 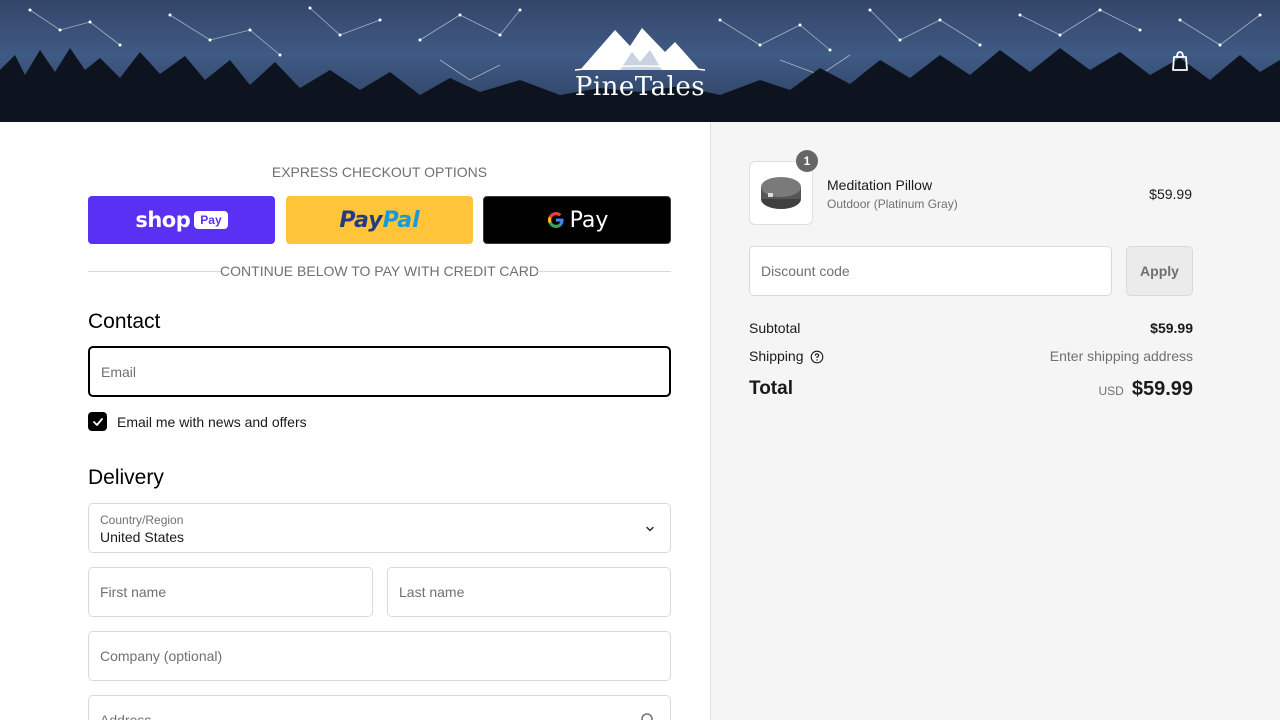 What do you see at coordinates (361, 220) in the screenshot?
I see `paypal-wordmark-pay: Pay` at bounding box center [361, 220].